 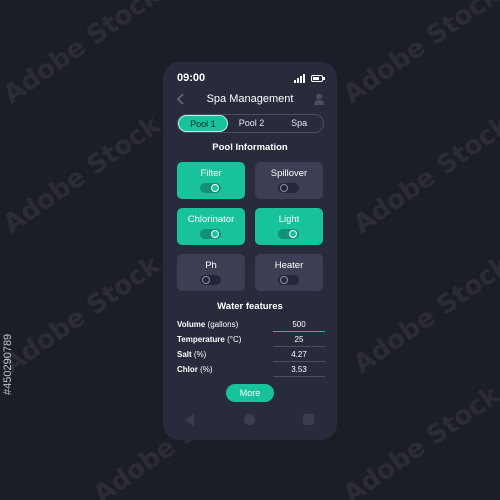 What do you see at coordinates (184, 354) in the screenshot?
I see `row-name: Salt` at bounding box center [184, 354].